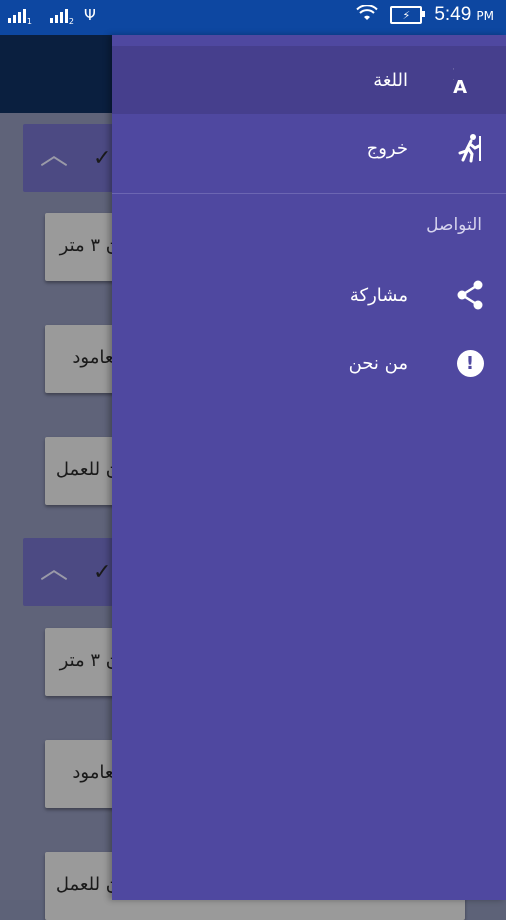 This screenshot has height=920, width=506. I want to click on drawer-item-label: اللغة, so click(390, 80).